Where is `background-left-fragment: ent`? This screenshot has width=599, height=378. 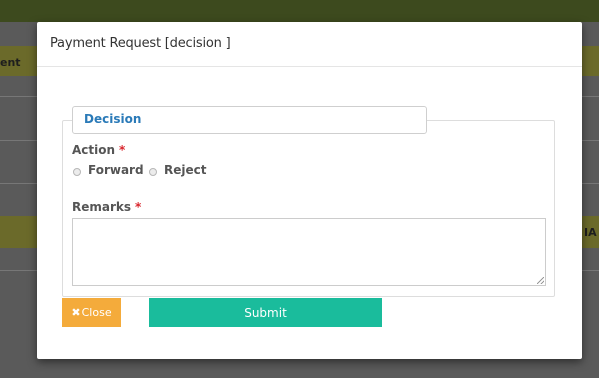 background-left-fragment: ent is located at coordinates (10, 62).